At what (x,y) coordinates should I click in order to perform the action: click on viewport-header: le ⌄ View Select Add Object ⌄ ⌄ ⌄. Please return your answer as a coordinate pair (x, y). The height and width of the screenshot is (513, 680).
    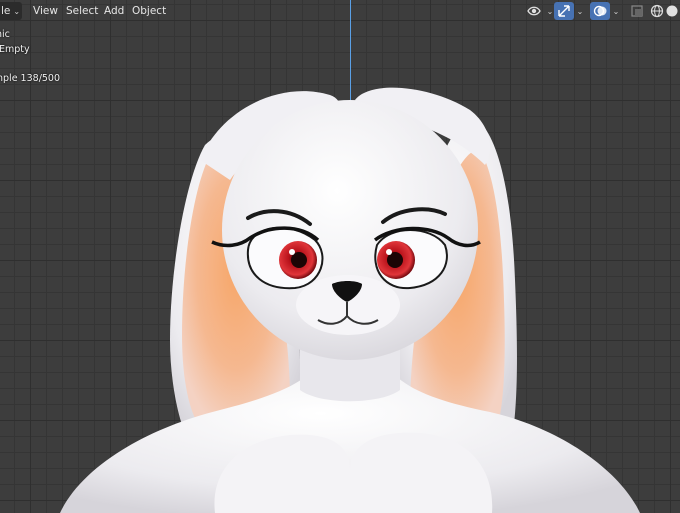
    Looking at the image, I should click on (340, 11).